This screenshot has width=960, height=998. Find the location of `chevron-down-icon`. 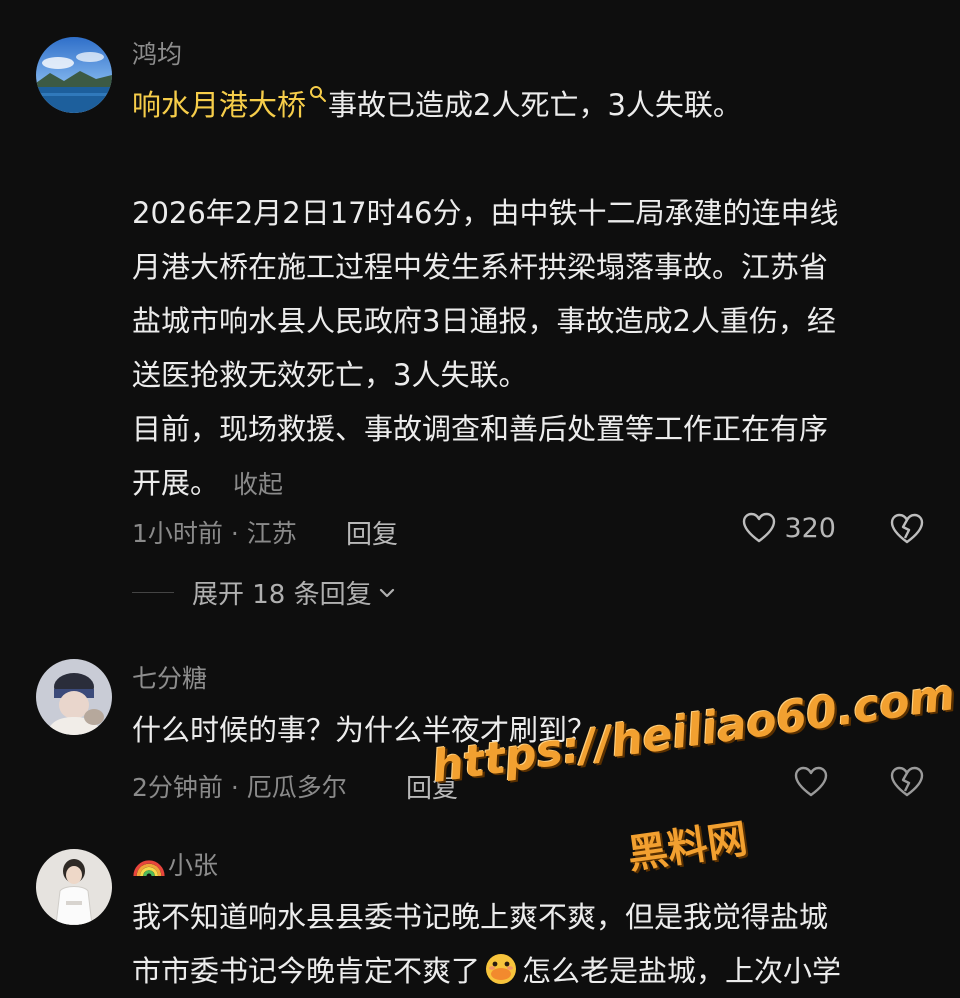

chevron-down-icon is located at coordinates (386, 592).